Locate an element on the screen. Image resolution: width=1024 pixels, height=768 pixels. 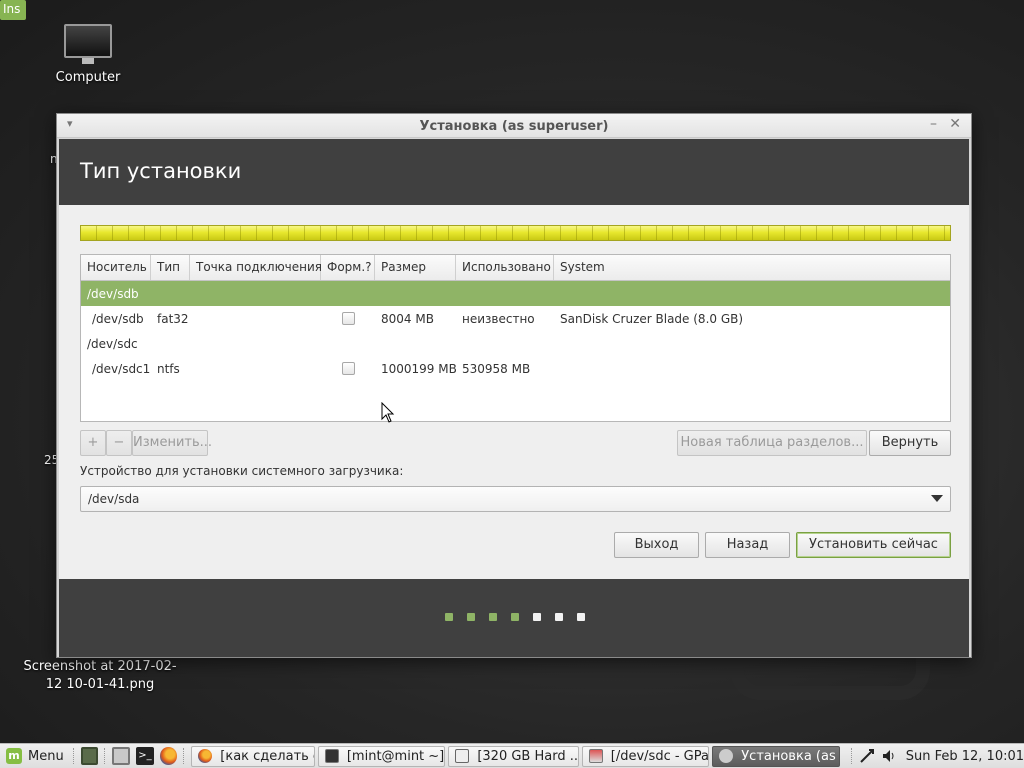
file-manager-icon is located at coordinates (121, 756).